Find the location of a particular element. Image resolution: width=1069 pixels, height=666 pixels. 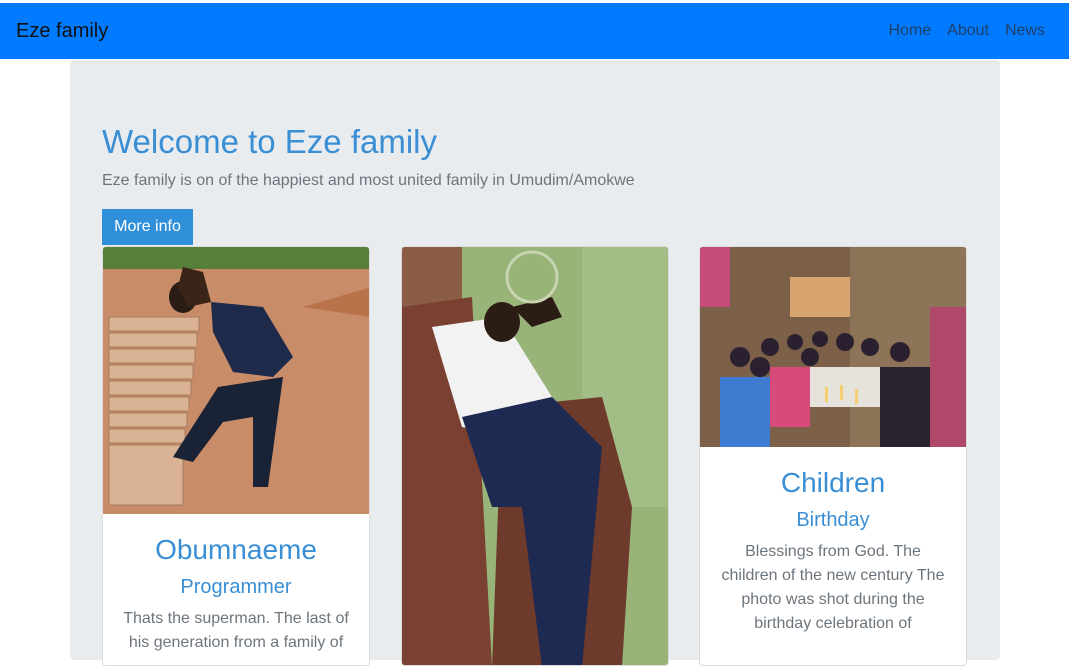

page-title: Welcome to Eze family is located at coordinates (269, 141).